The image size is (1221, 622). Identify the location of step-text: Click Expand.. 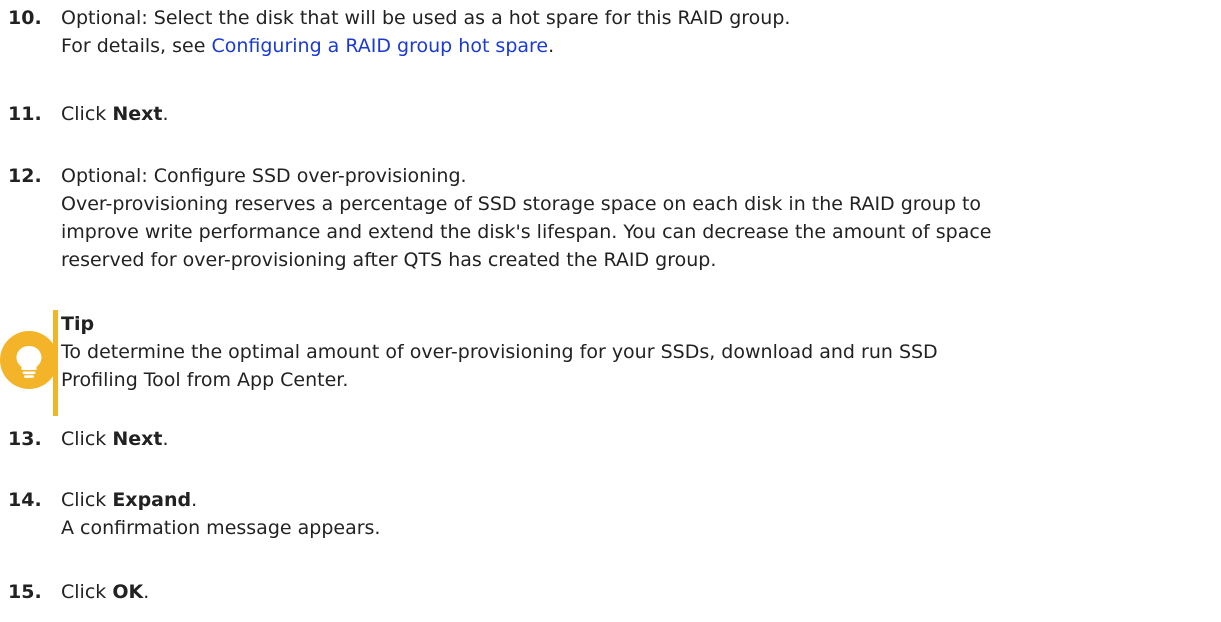
(637, 500).